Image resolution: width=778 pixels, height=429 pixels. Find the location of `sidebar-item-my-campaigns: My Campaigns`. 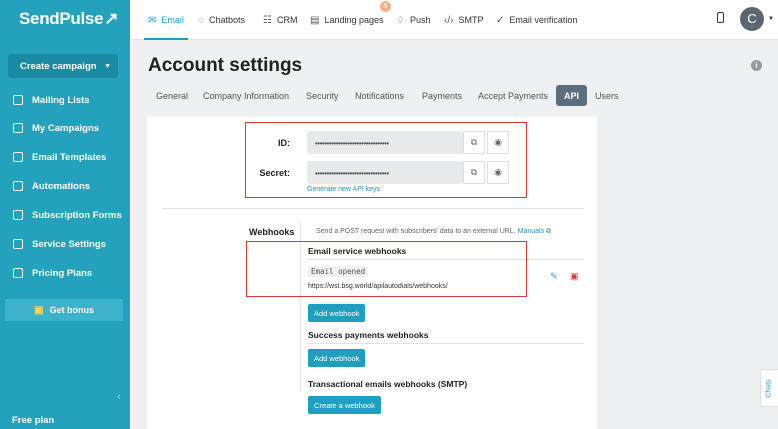

sidebar-item-my-campaigns: My Campaigns is located at coordinates (65, 128).